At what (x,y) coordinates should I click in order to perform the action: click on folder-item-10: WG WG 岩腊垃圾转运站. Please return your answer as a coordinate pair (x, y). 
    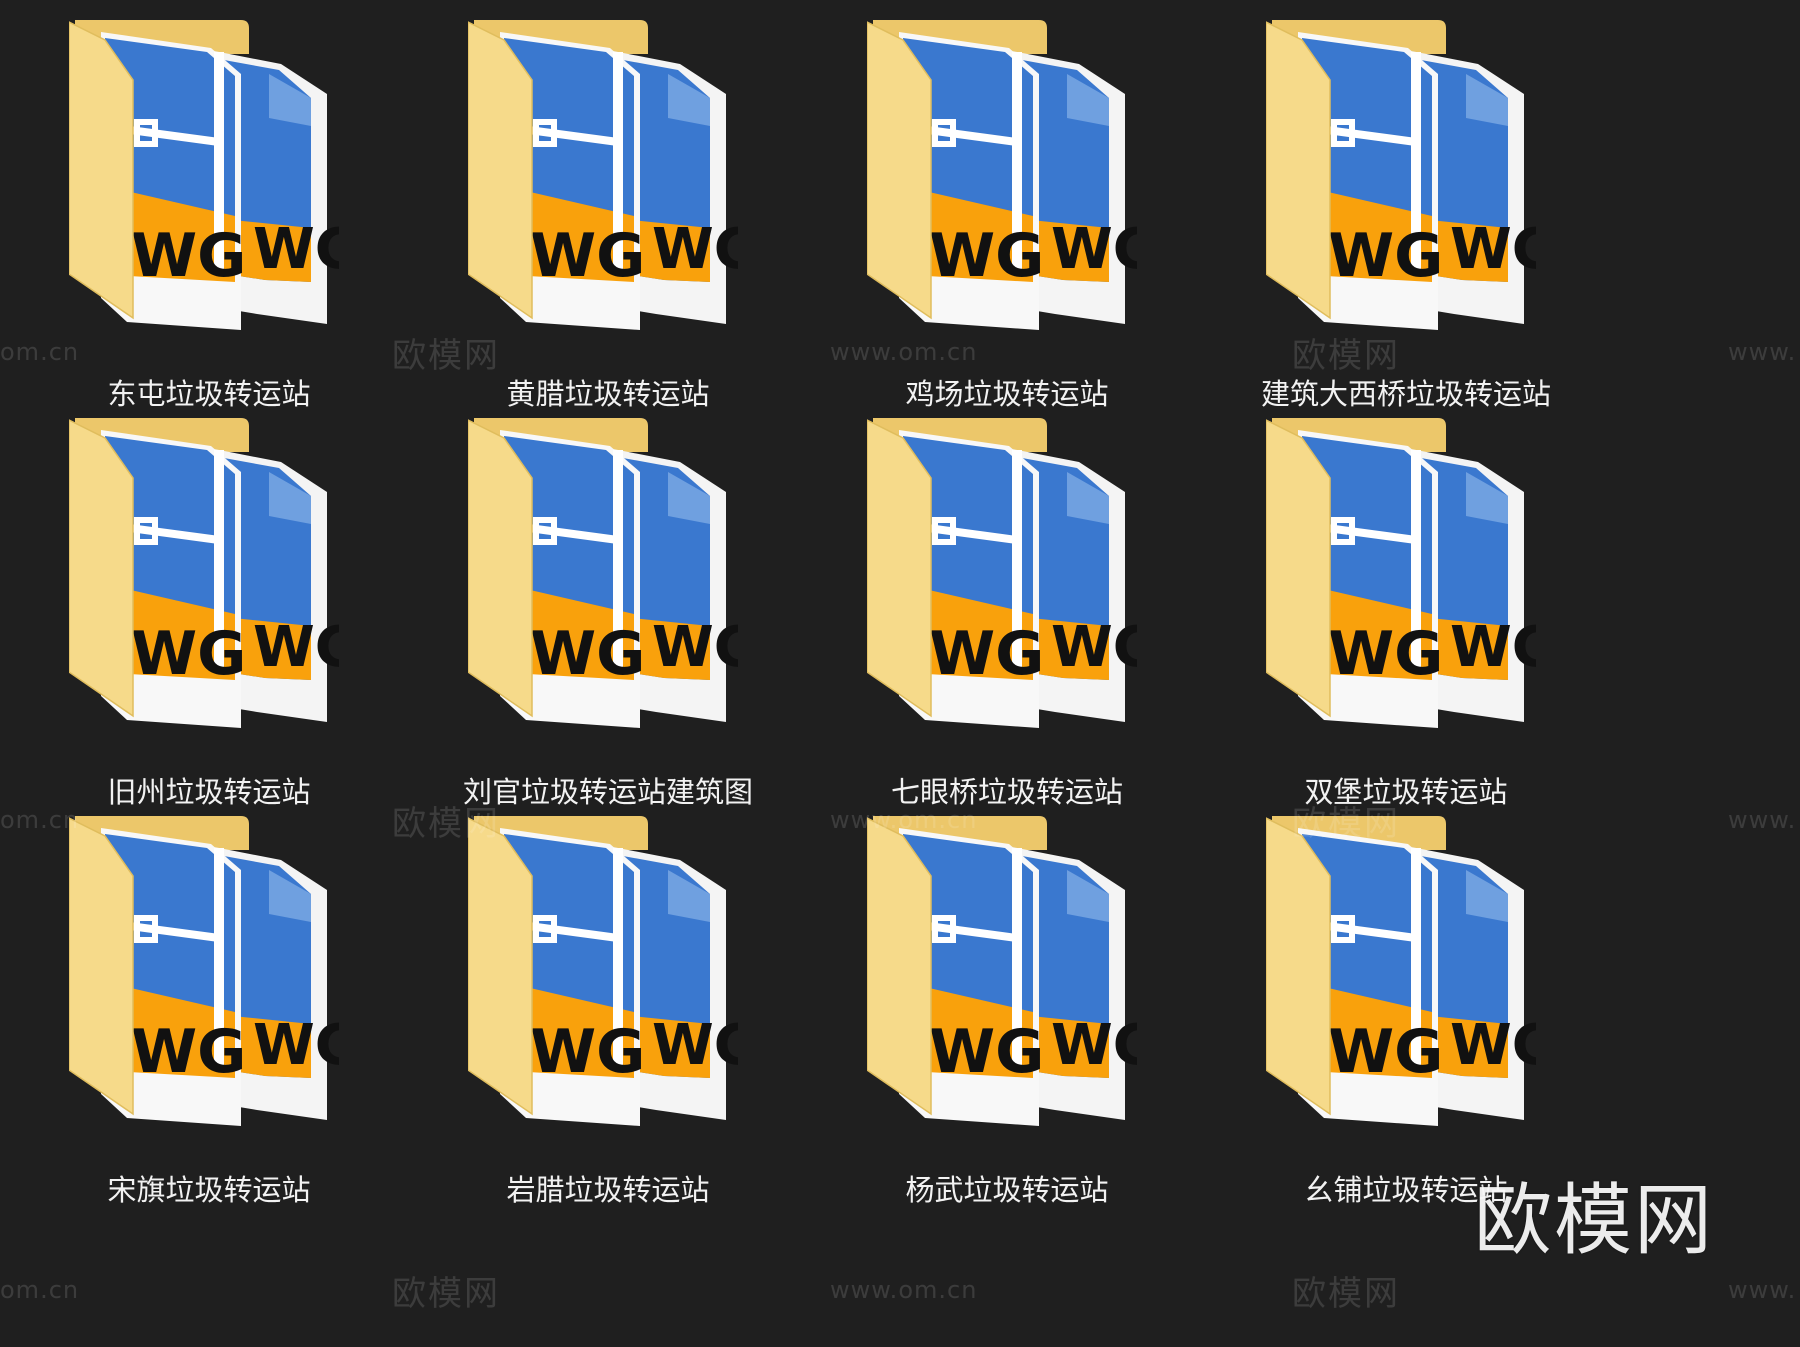
    Looking at the image, I should click on (625, 1024).